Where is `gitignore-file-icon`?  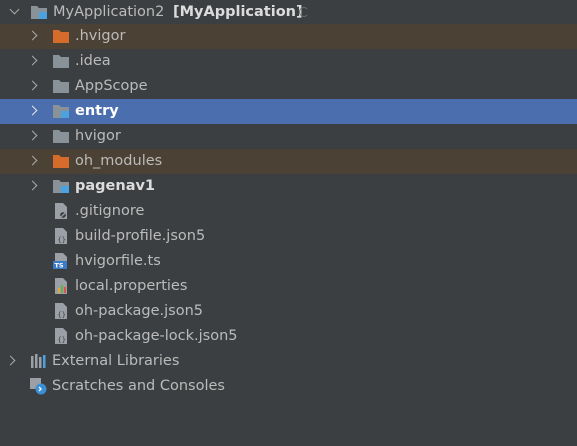
gitignore-file-icon is located at coordinates (61, 211).